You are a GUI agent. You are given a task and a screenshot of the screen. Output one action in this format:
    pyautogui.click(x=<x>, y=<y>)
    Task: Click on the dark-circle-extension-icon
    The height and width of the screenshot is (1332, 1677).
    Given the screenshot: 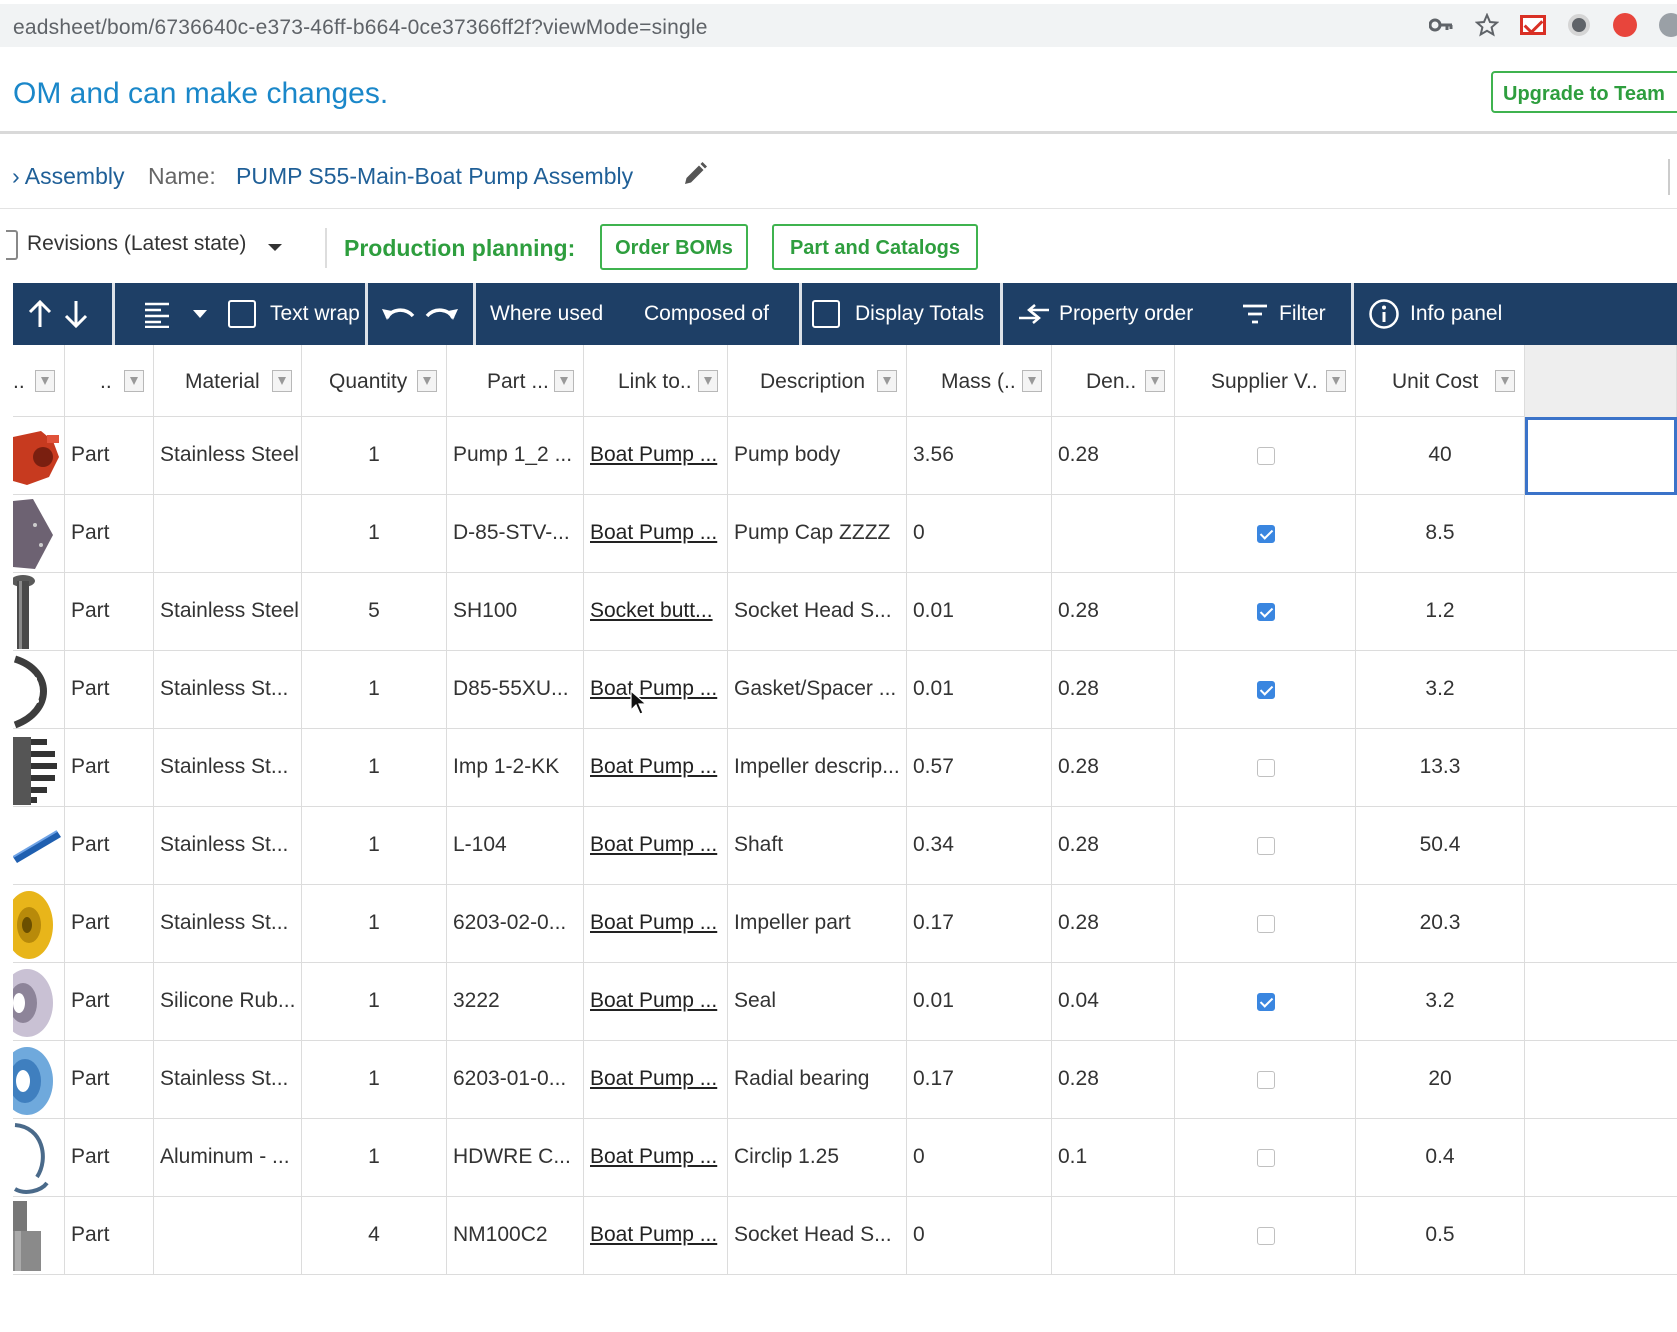 What is the action you would take?
    pyautogui.click(x=1579, y=25)
    